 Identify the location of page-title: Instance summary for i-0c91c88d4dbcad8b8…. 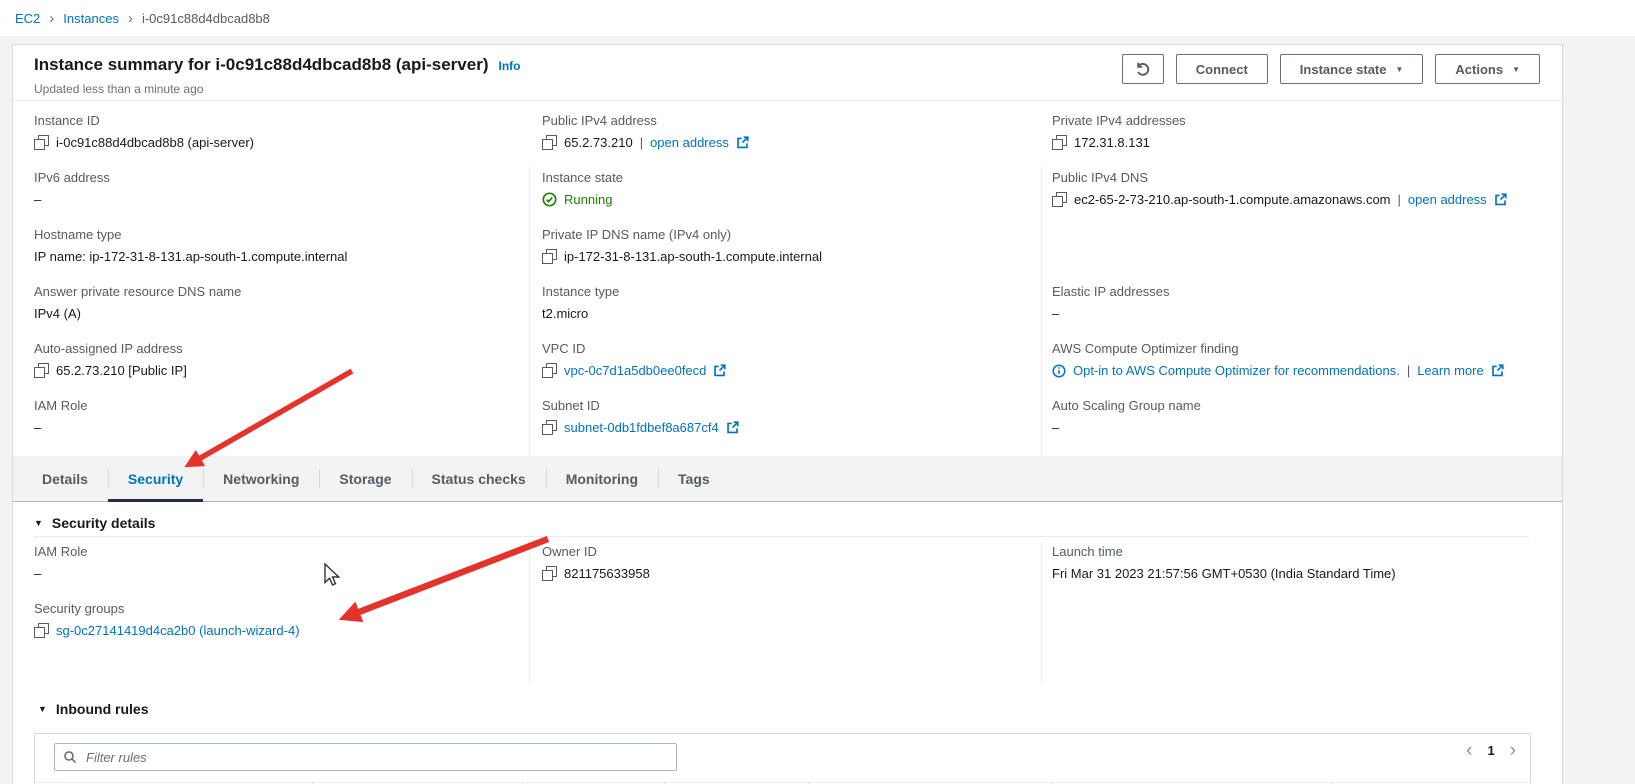
(261, 64).